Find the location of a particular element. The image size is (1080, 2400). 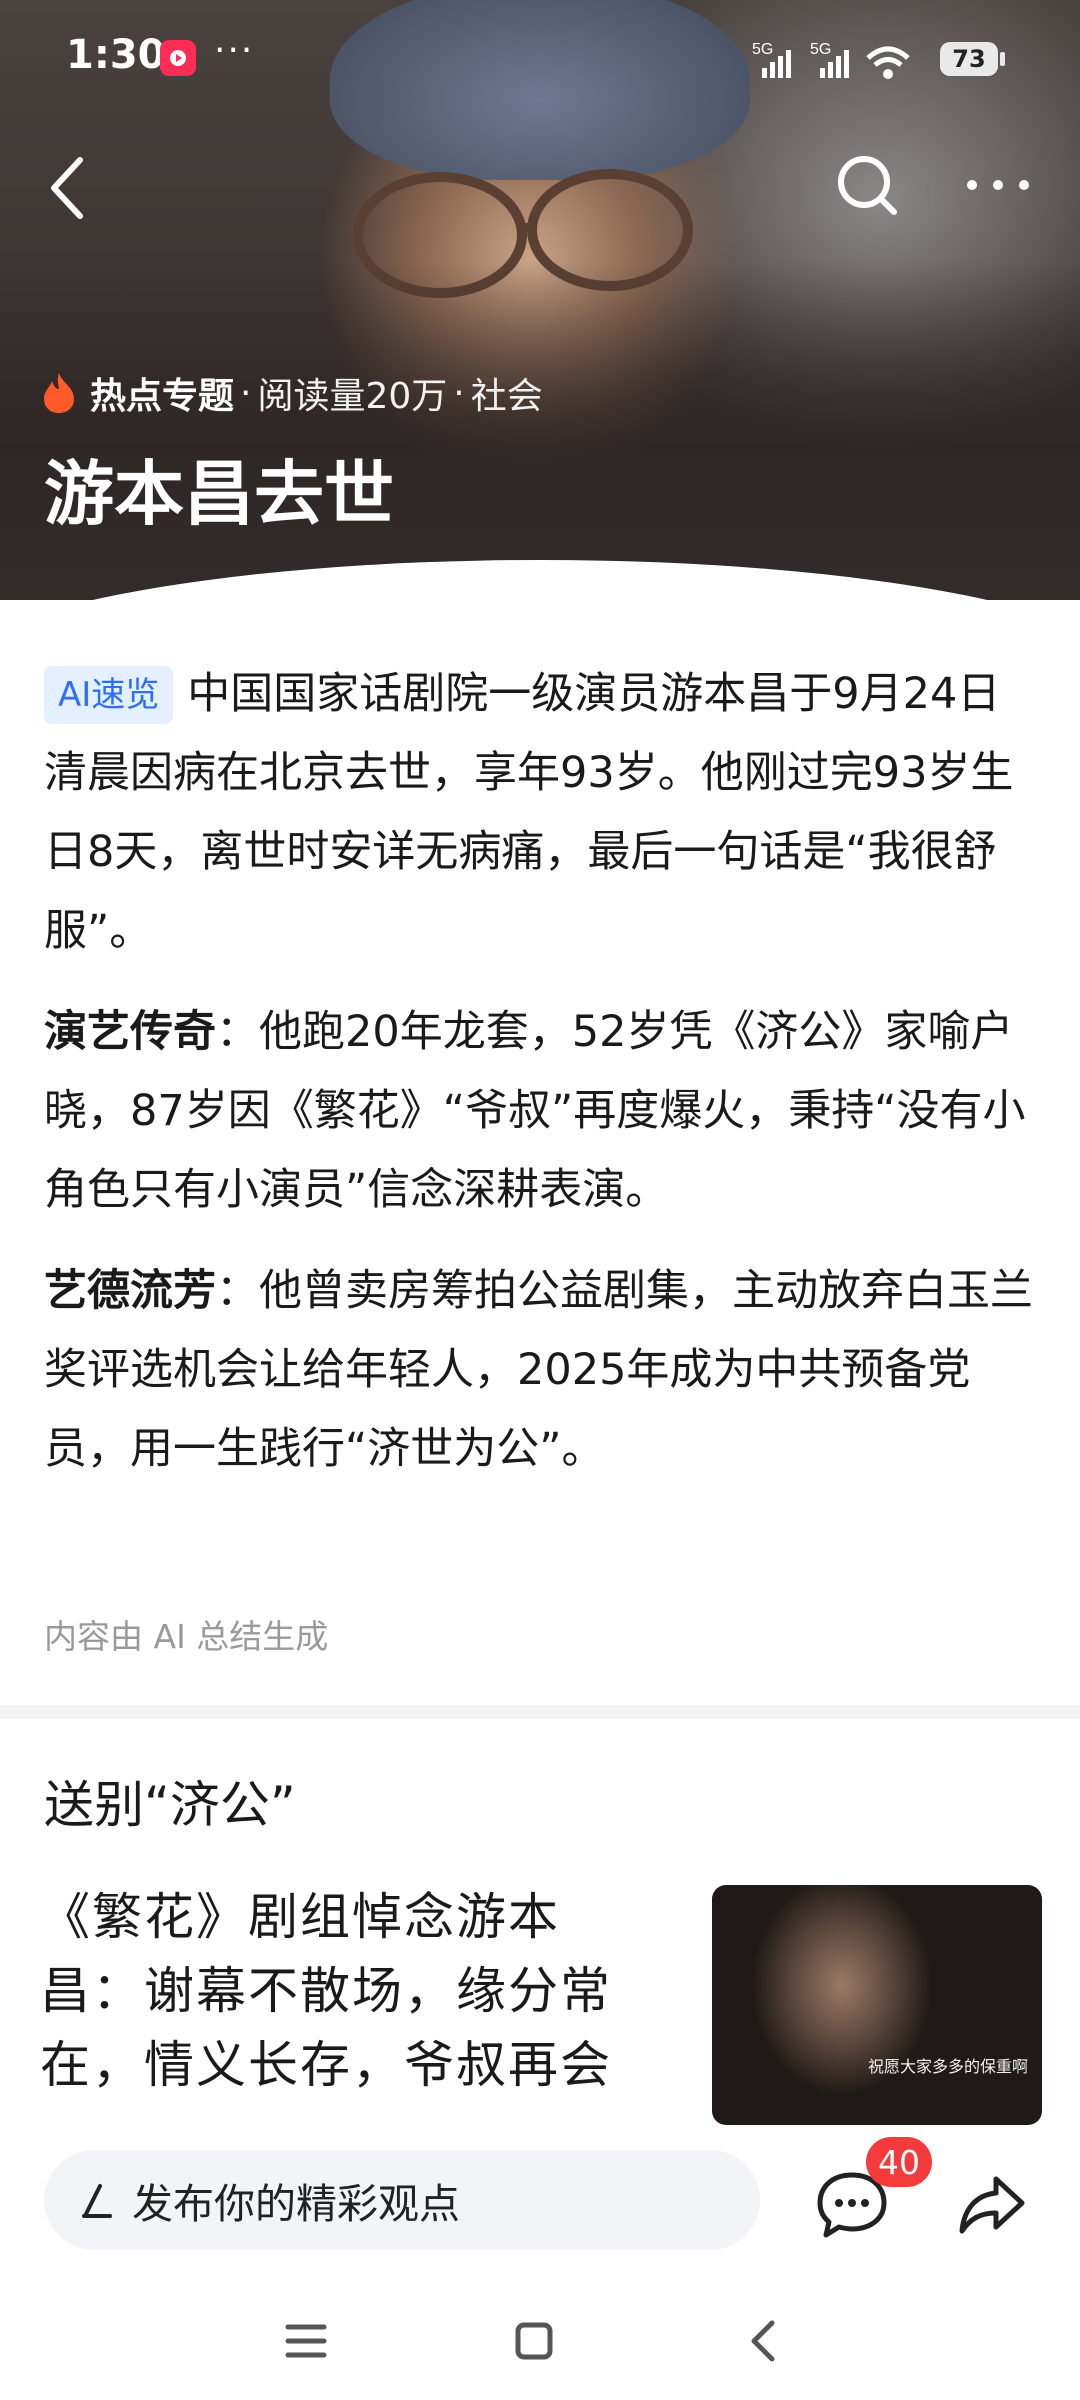

ai-generated-note: 内容由 AI 总结生成 is located at coordinates (186, 1636).